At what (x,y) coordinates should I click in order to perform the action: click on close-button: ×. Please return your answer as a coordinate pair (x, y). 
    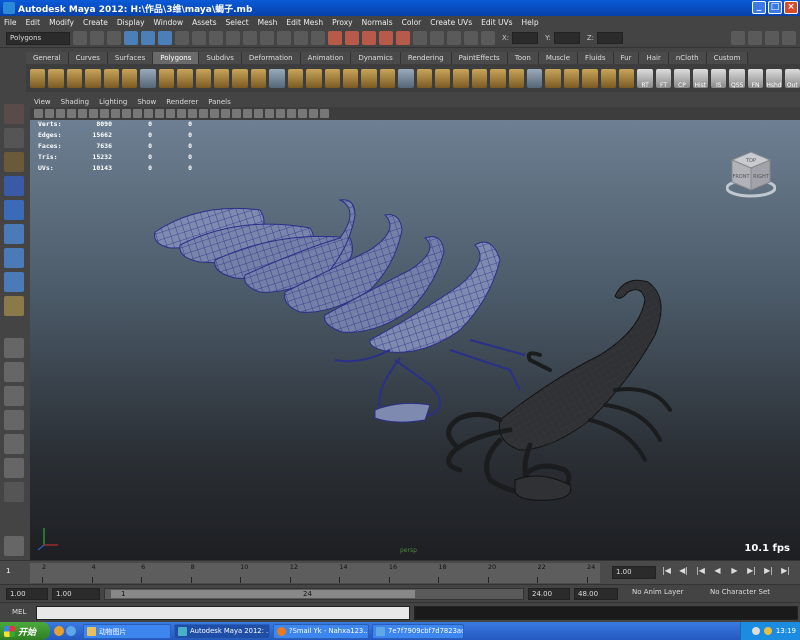
    Looking at the image, I should click on (791, 7).